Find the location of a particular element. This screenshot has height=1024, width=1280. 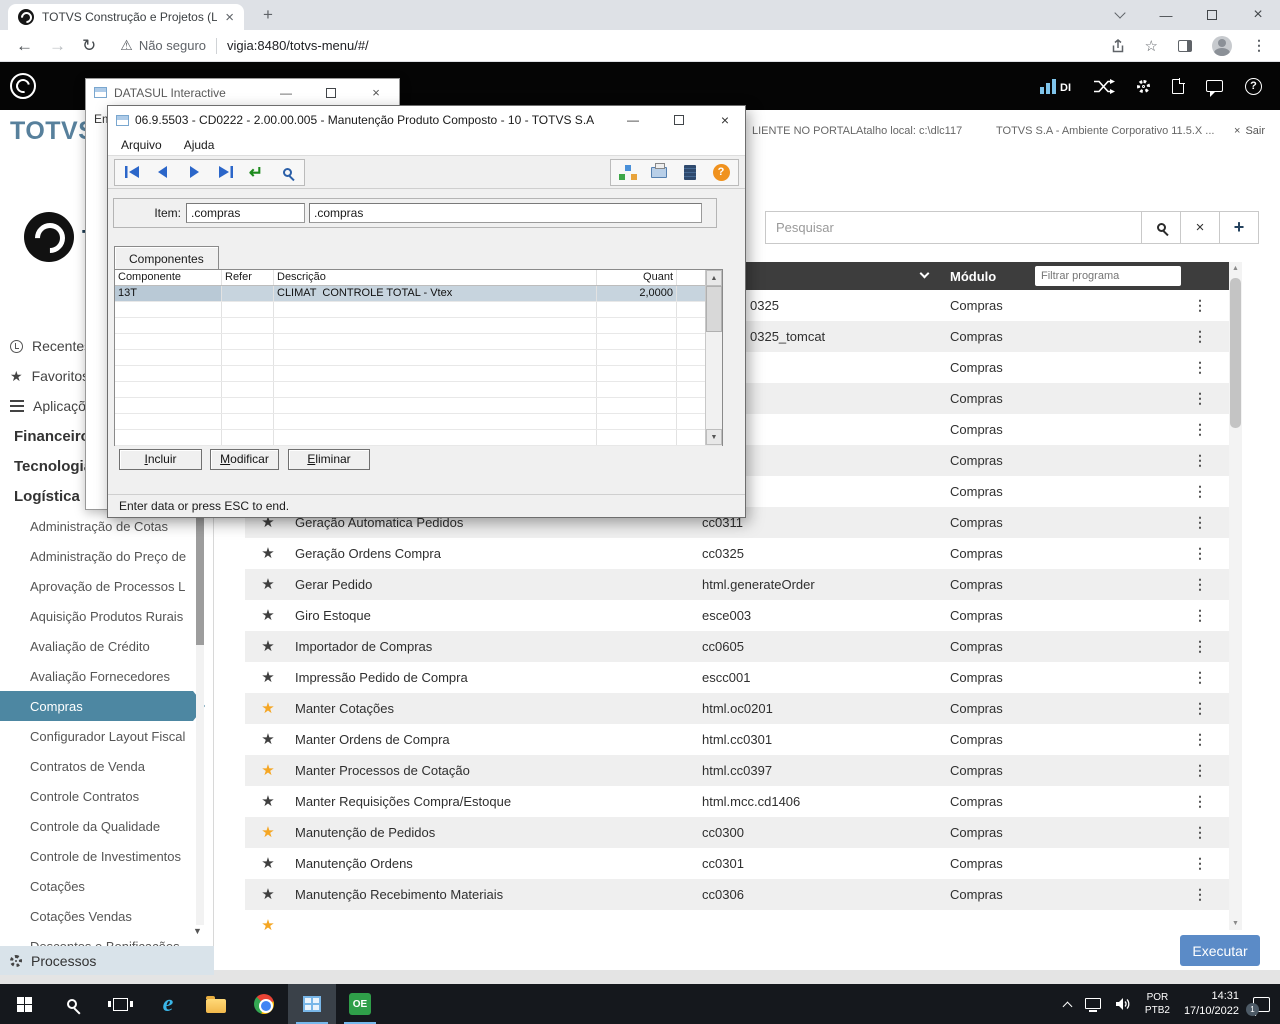

url-text: vigia:8480/totvs-menu/#/ is located at coordinates (298, 45).